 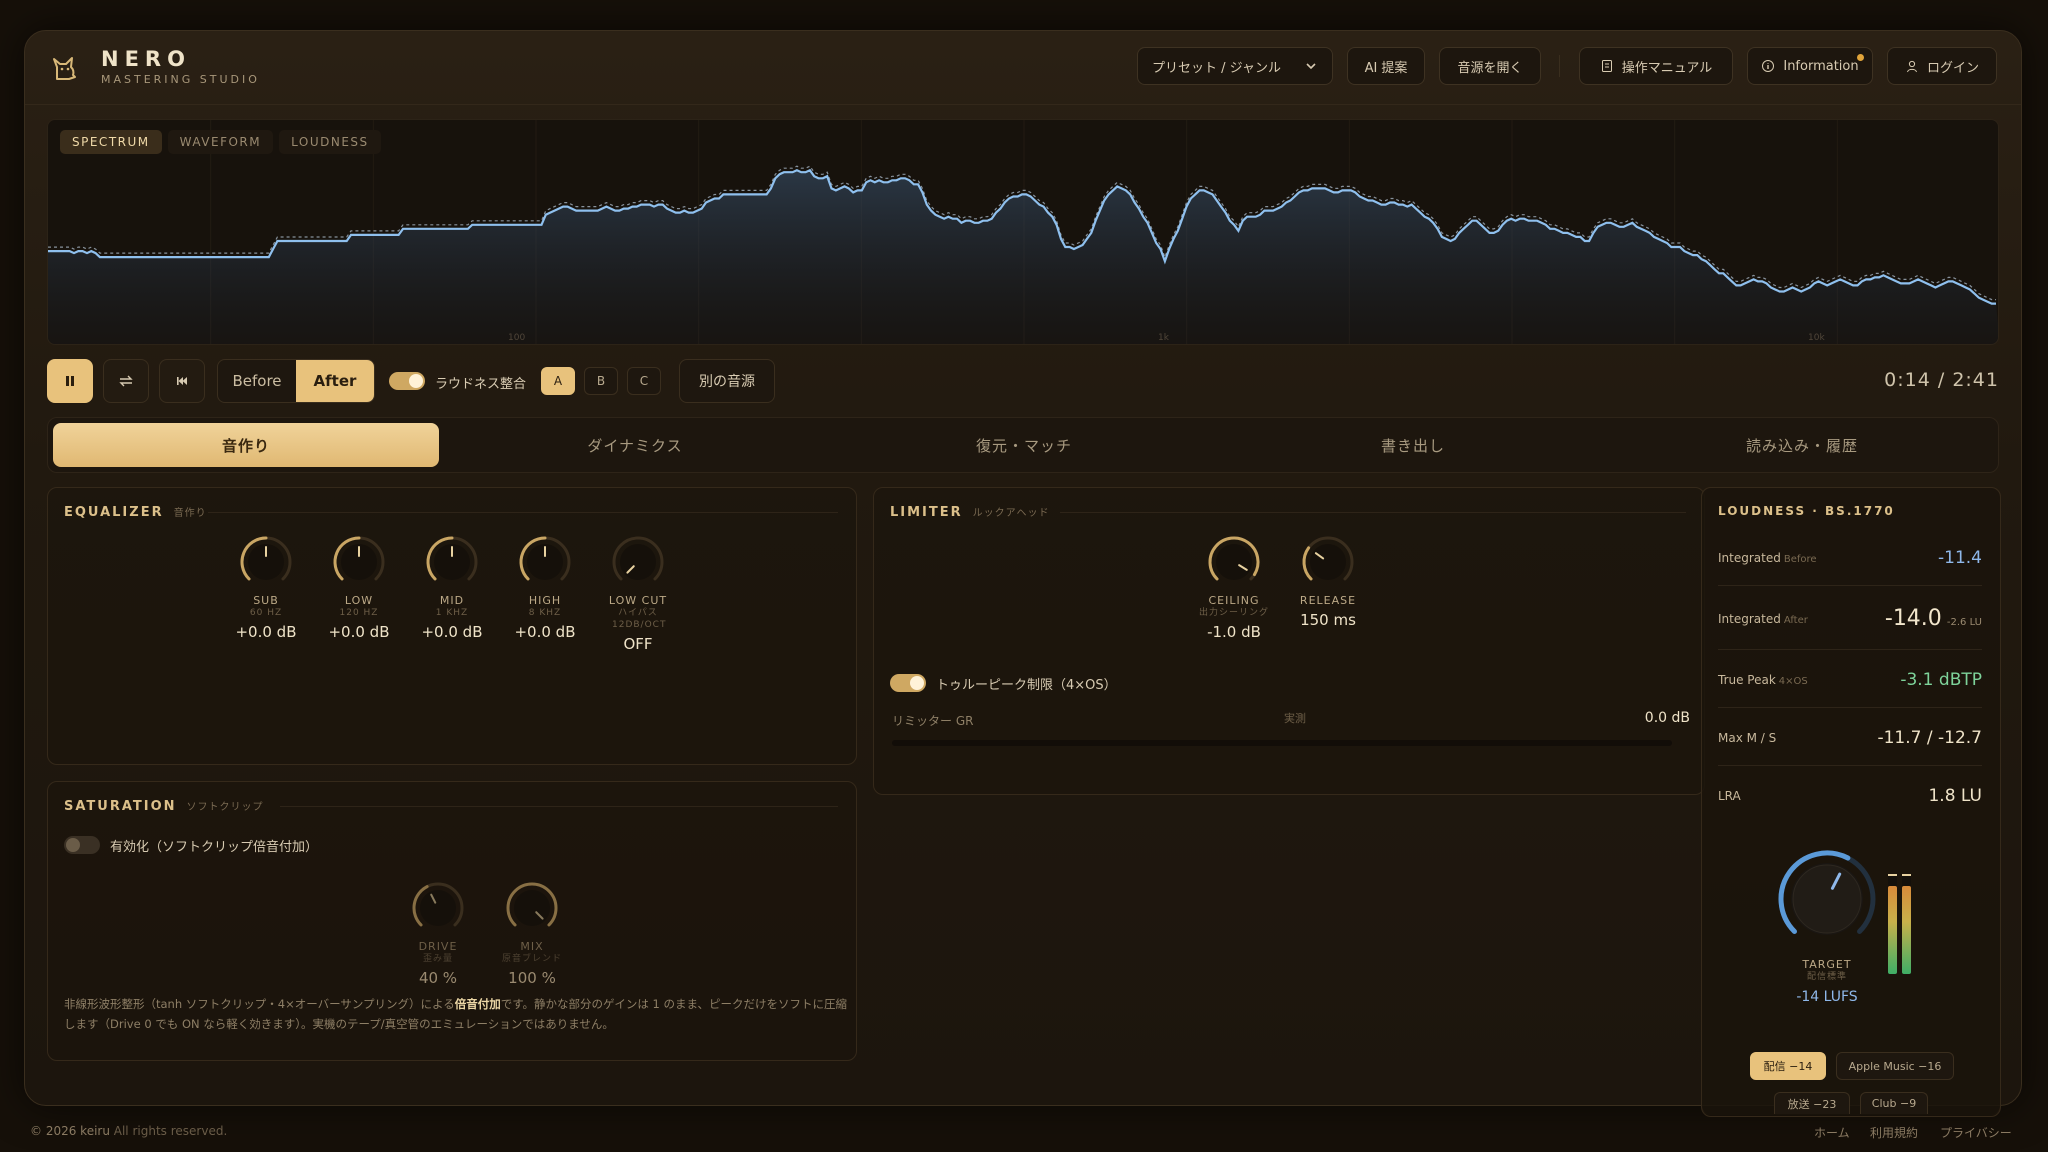 What do you see at coordinates (1850, 680) in the screenshot?
I see `loudness-row-true-peak: True Peak 4×OS -3.1 dBTP` at bounding box center [1850, 680].